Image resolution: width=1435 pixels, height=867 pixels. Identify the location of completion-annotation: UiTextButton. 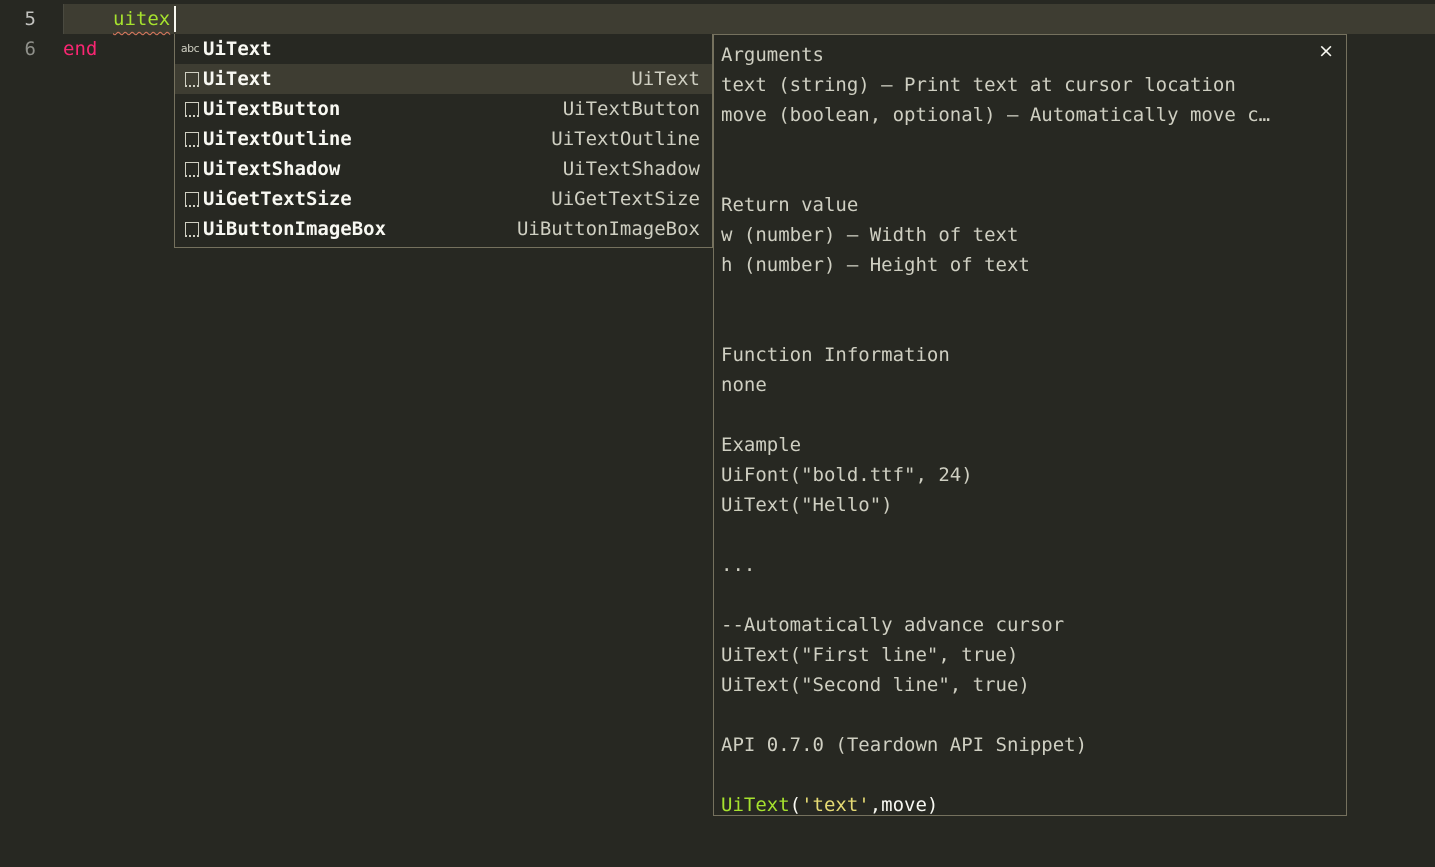
(631, 109).